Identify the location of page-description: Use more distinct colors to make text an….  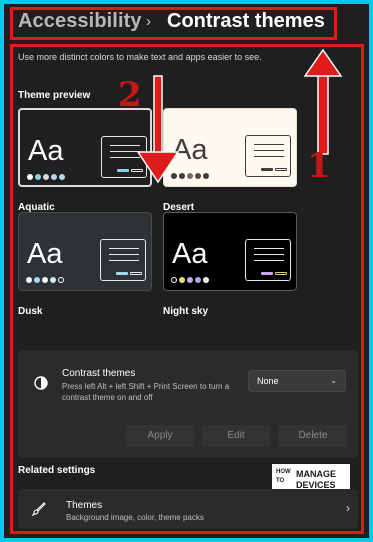
(140, 57).